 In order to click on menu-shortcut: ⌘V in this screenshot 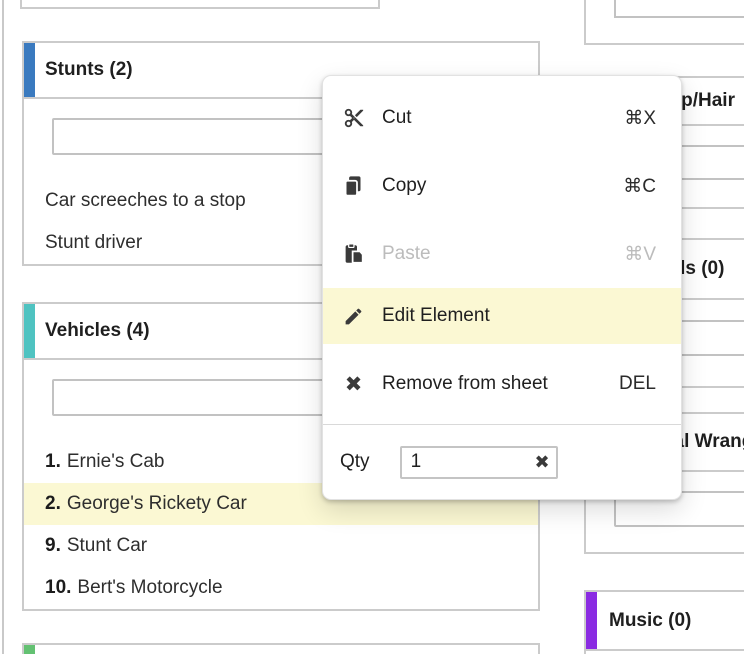, I will do `click(640, 254)`.